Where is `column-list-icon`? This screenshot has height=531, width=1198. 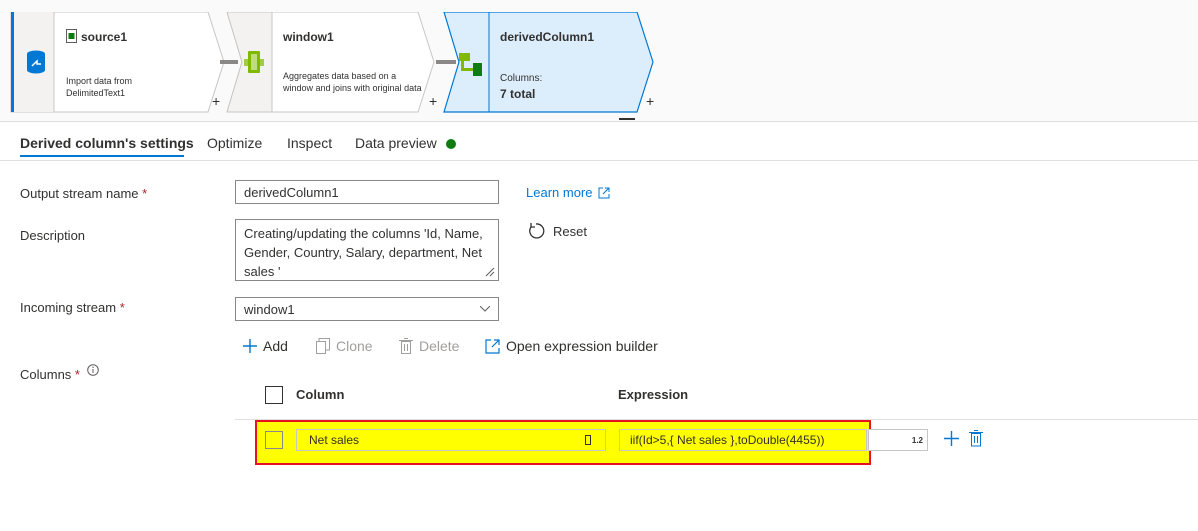
column-list-icon is located at coordinates (588, 440).